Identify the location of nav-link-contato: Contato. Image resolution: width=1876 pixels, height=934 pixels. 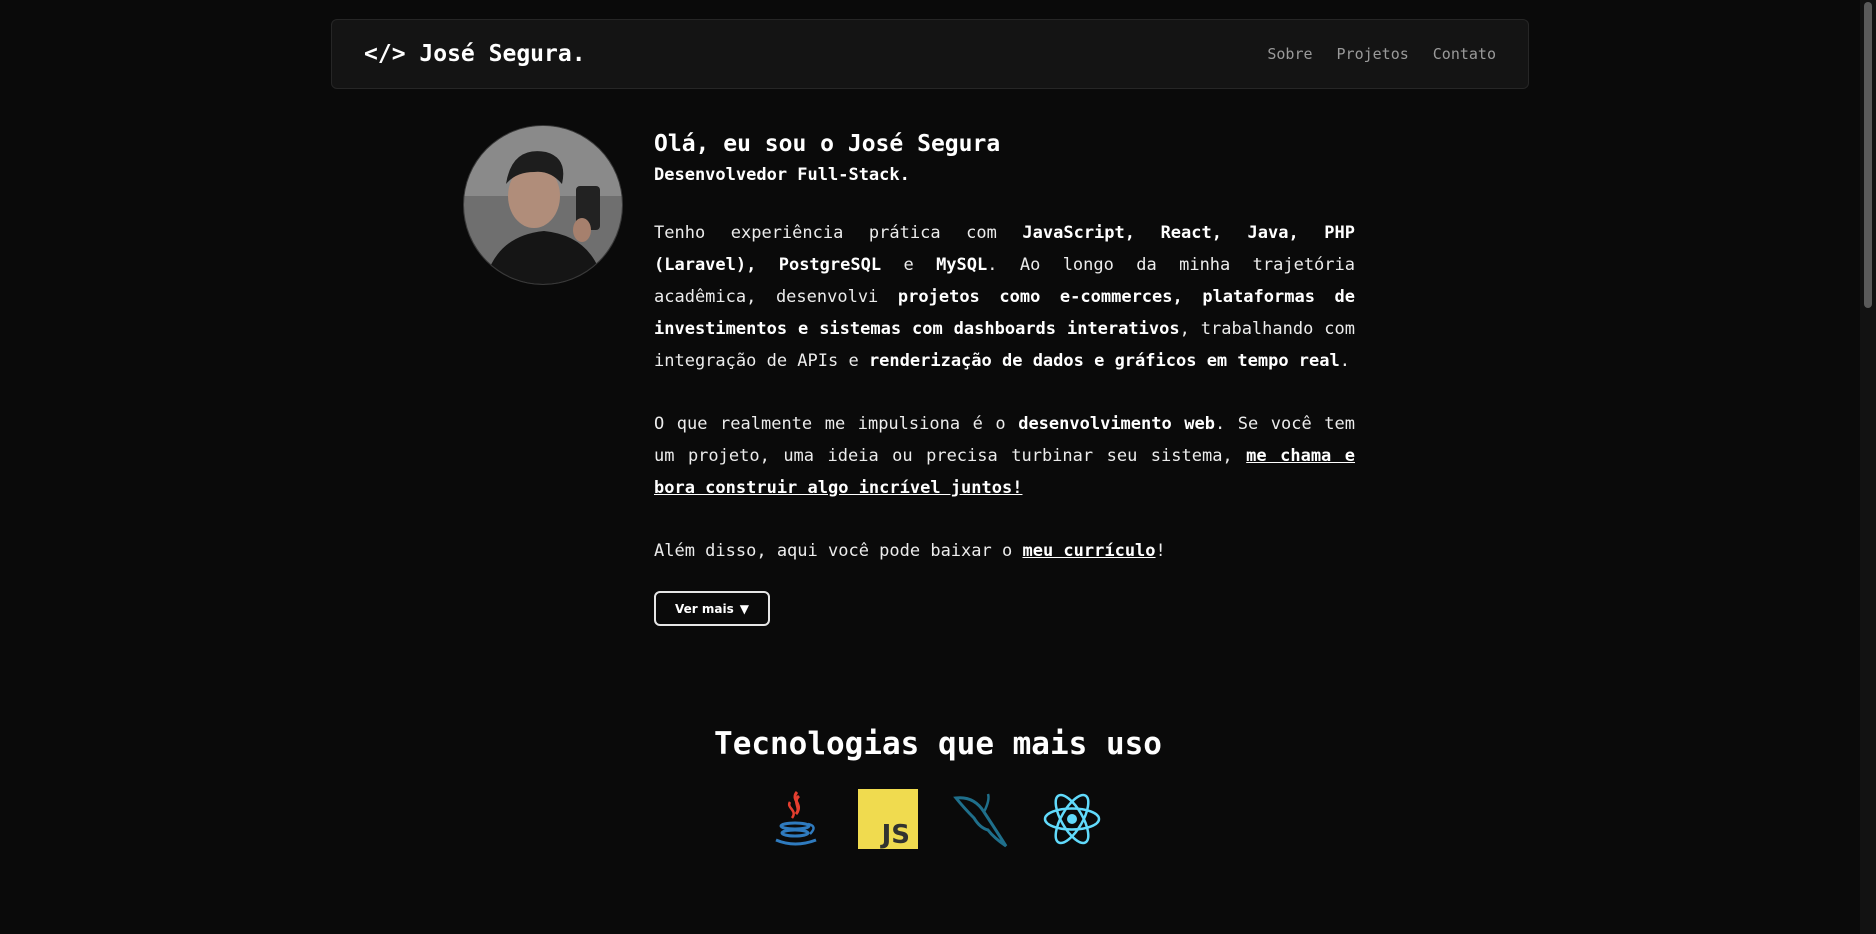
(1464, 54).